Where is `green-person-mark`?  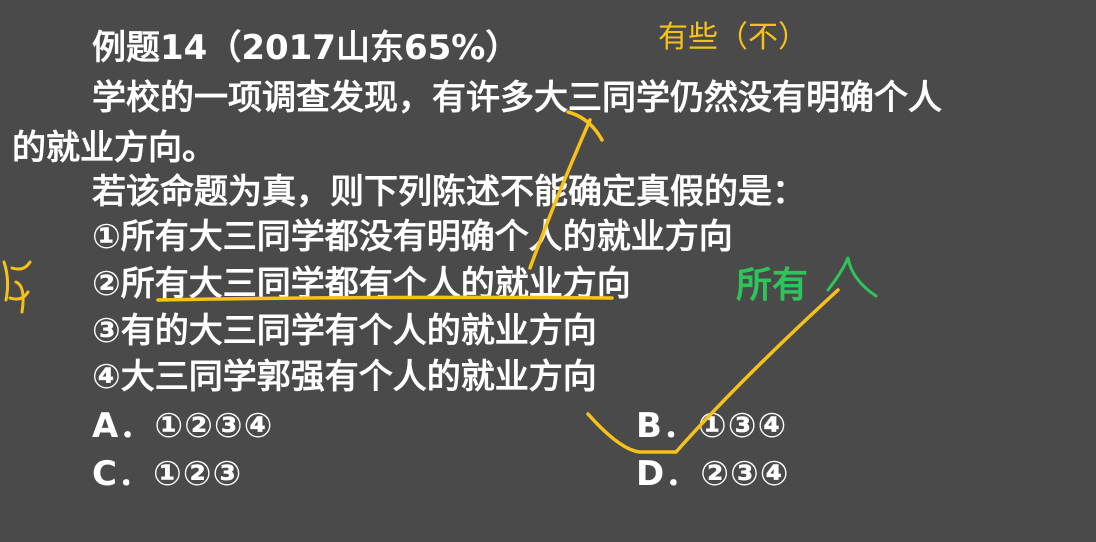 green-person-mark is located at coordinates (852, 277).